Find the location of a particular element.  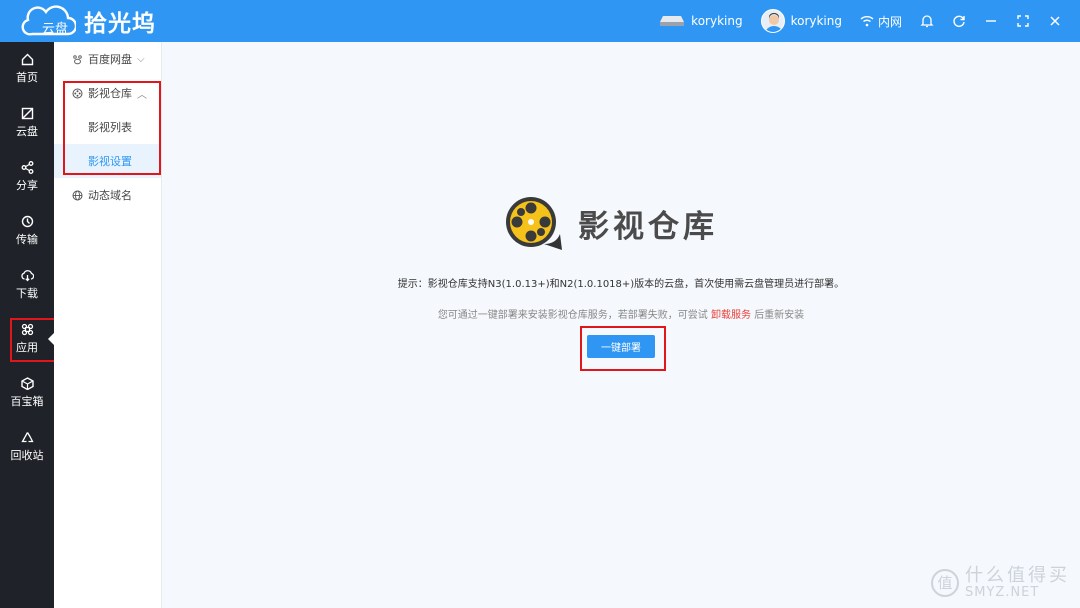

nav-item-home: 首页 is located at coordinates (27, 69).